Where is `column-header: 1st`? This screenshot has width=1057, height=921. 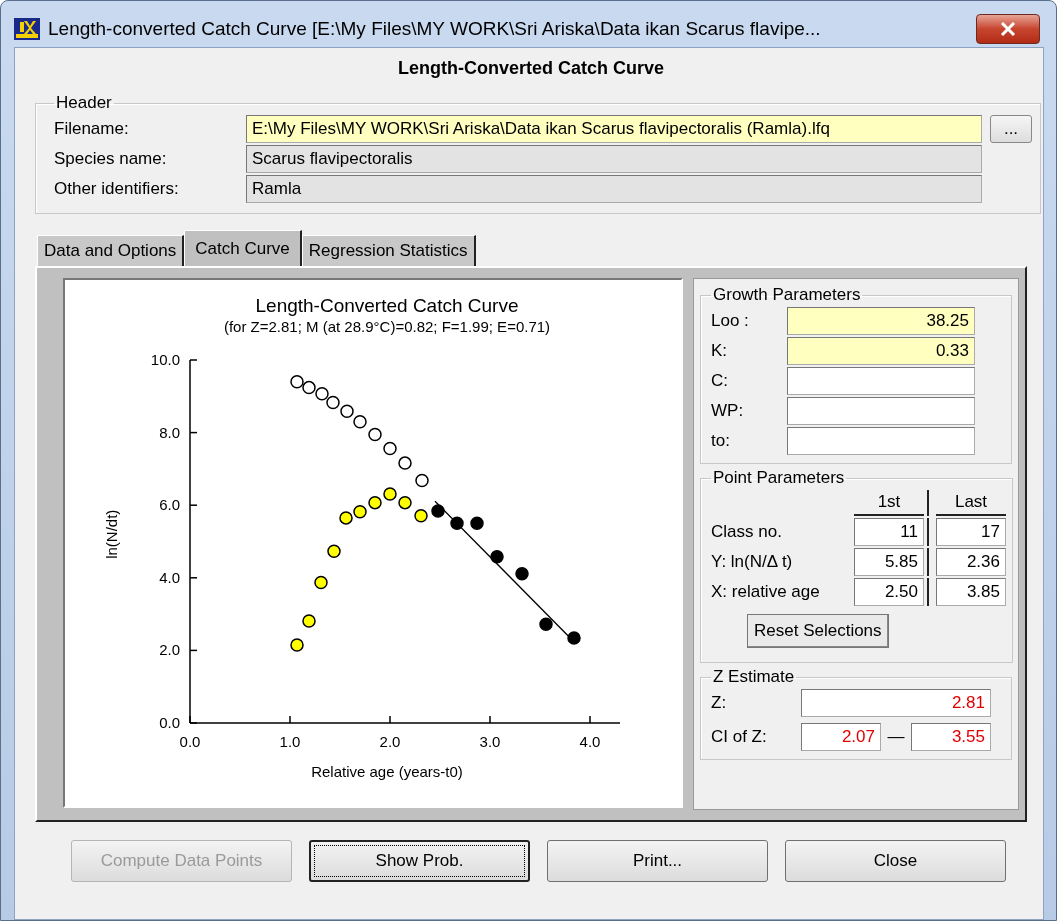 column-header: 1st is located at coordinates (889, 503).